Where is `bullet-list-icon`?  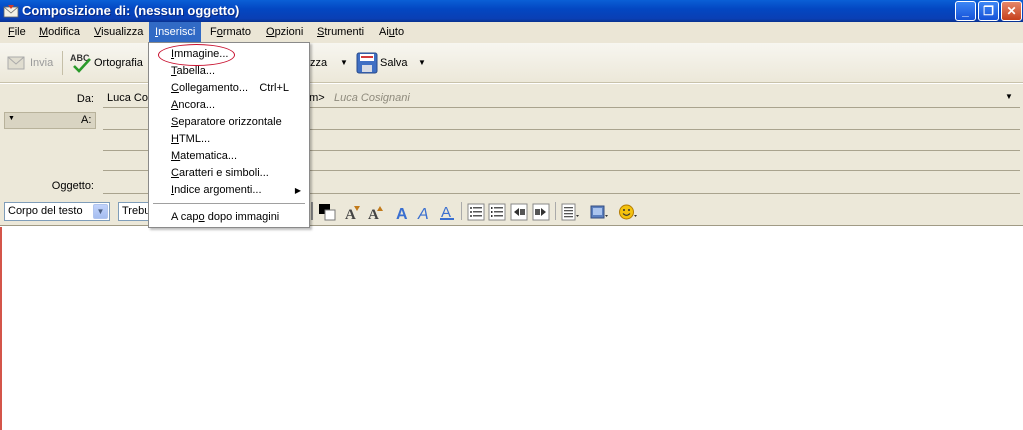 bullet-list-icon is located at coordinates (476, 212).